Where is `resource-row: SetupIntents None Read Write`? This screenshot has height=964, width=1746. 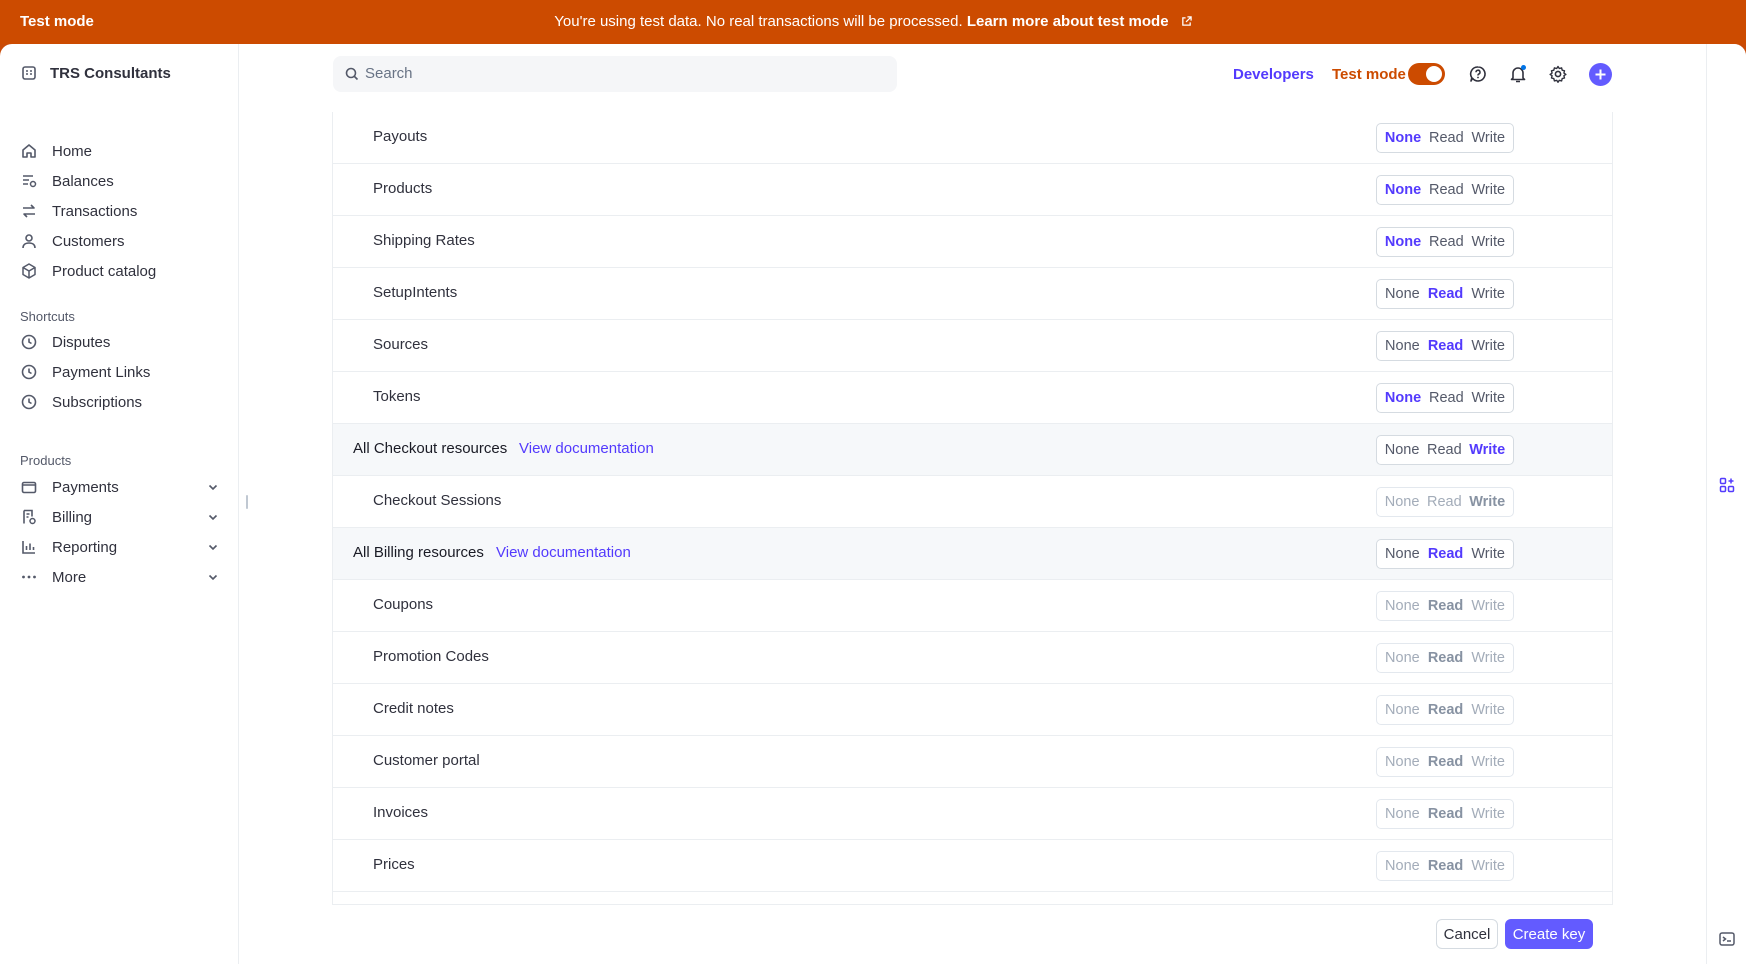
resource-row: SetupIntents None Read Write is located at coordinates (972, 294).